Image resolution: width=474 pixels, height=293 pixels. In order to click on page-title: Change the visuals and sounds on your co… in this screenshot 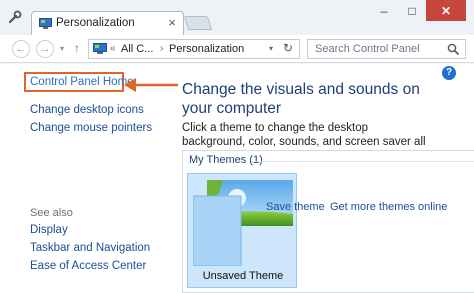, I will do `click(301, 99)`.